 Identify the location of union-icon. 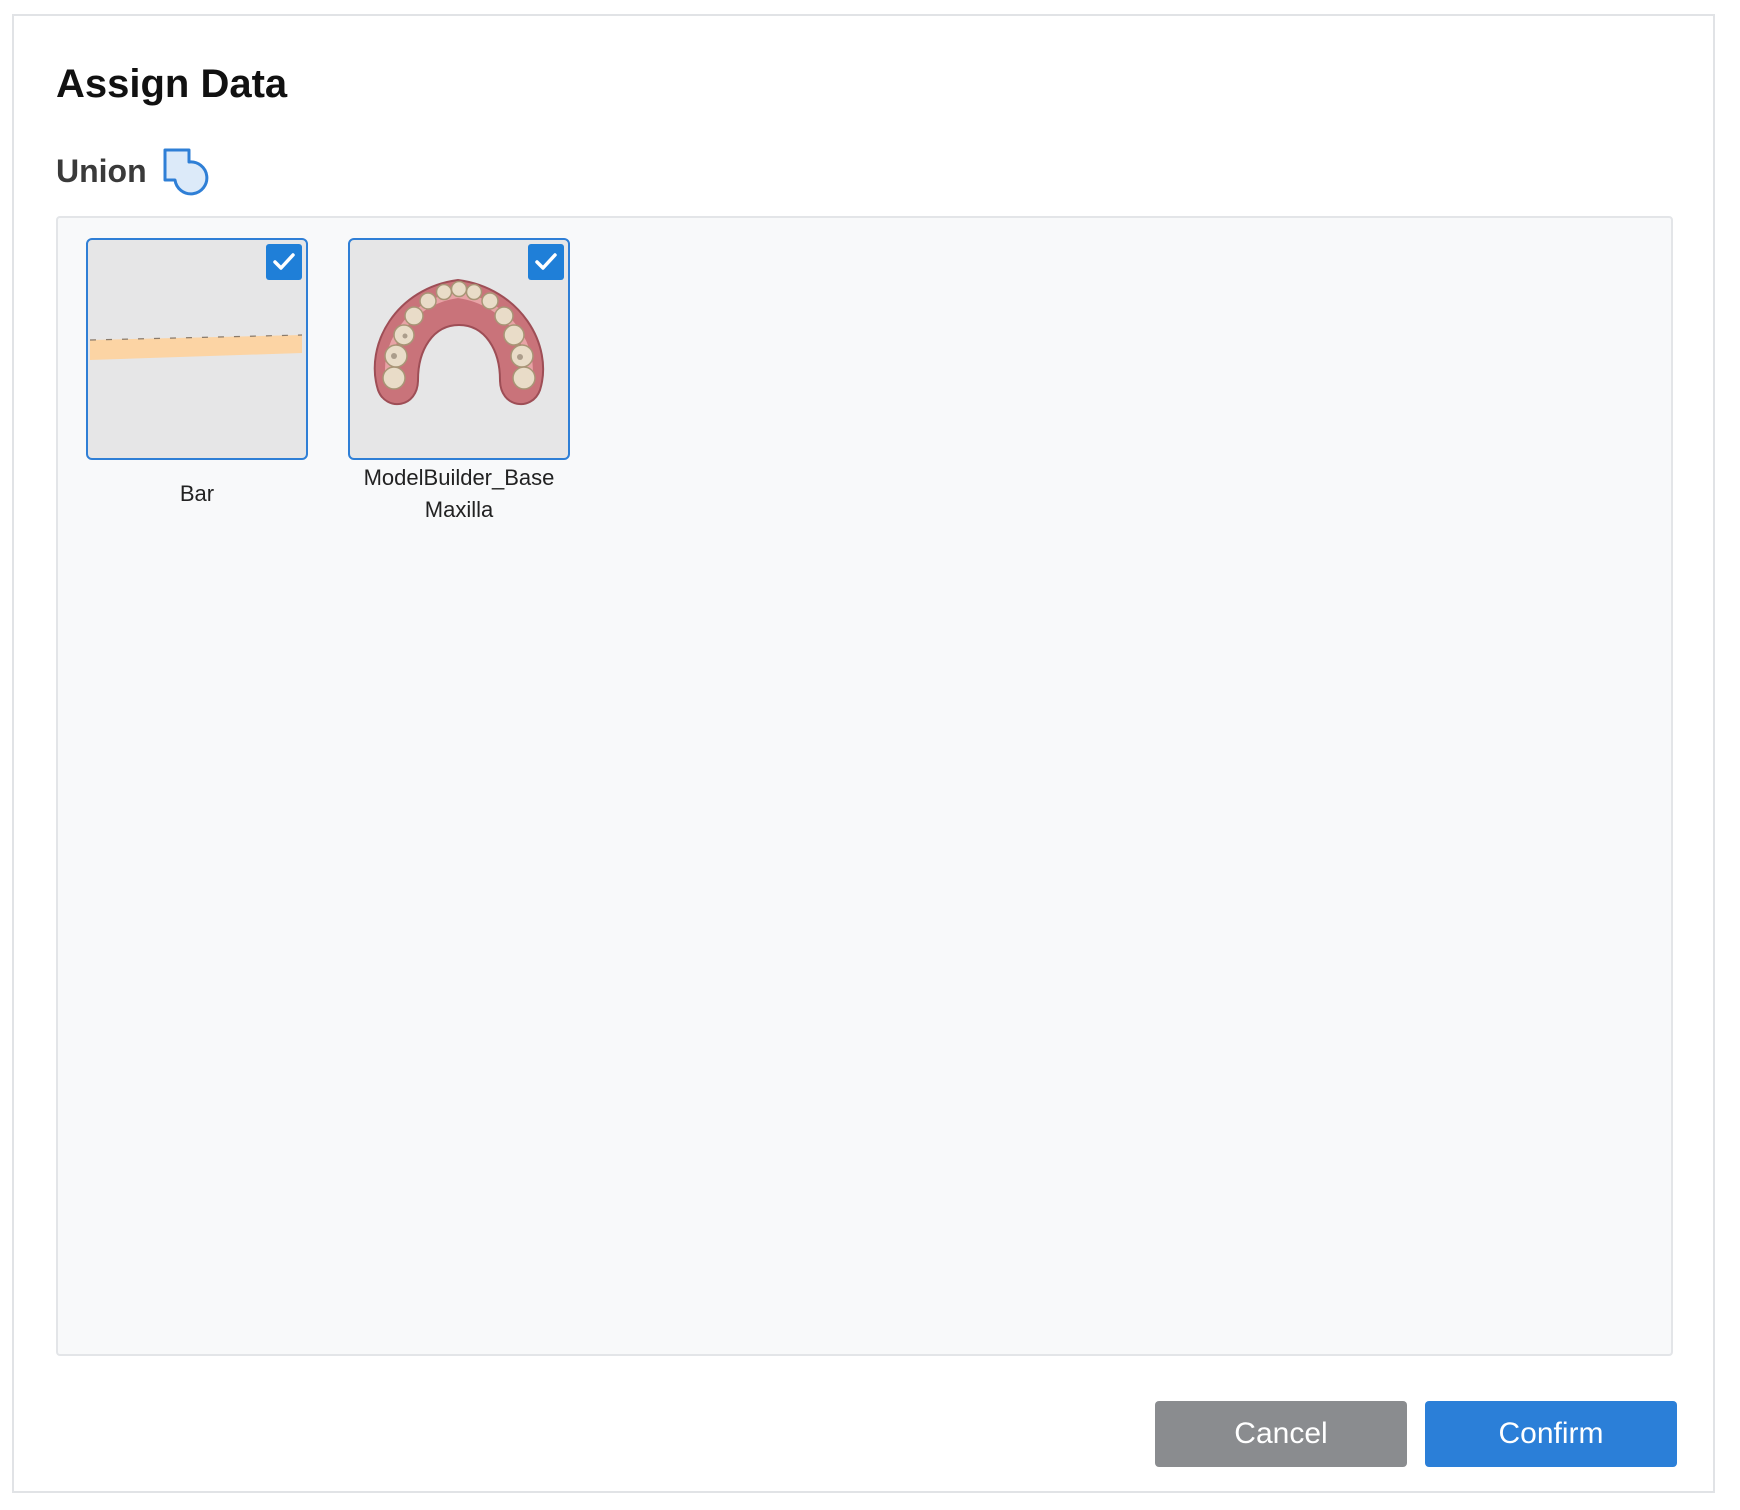
(185, 172).